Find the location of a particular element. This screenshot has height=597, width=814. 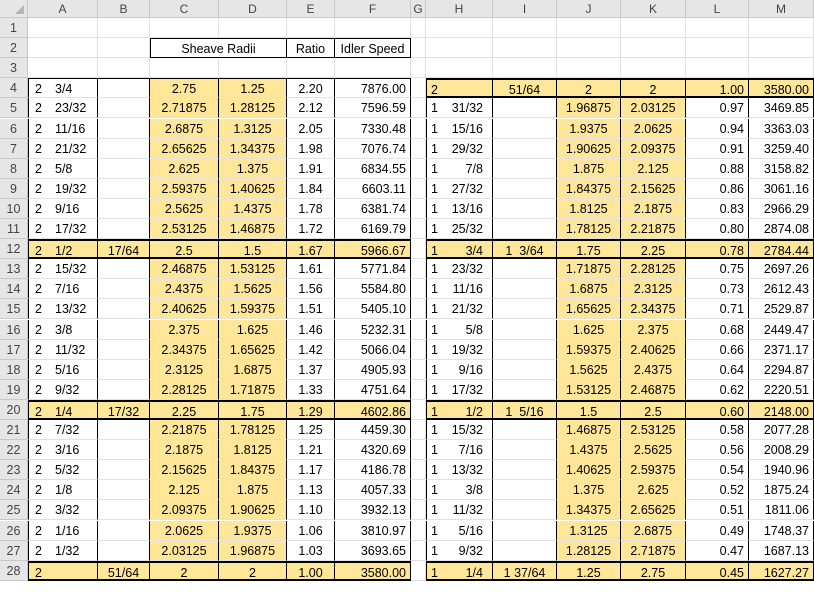

left-e-cell: 1.21 is located at coordinates (311, 450).